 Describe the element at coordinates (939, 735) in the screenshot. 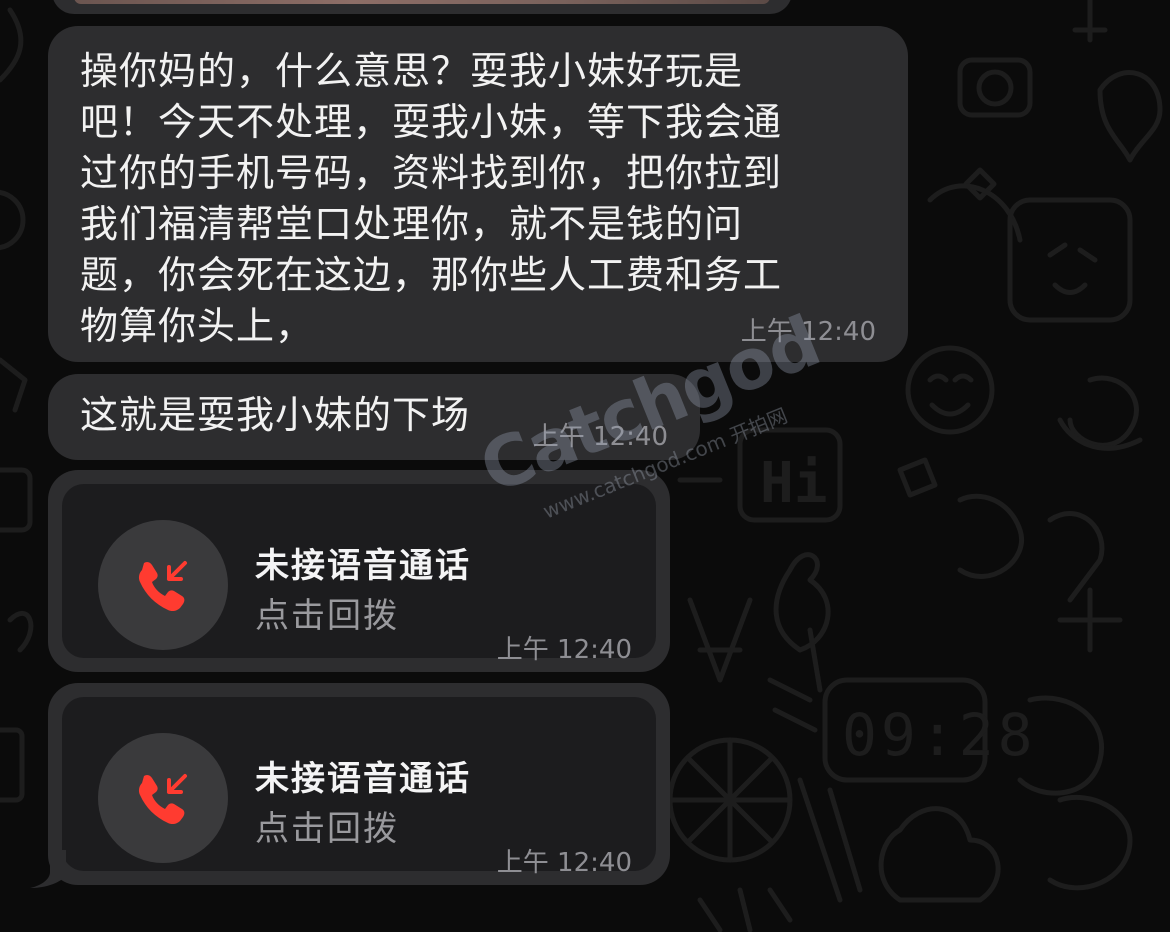

I see `wallpaper-clock-text: 09:28` at that location.